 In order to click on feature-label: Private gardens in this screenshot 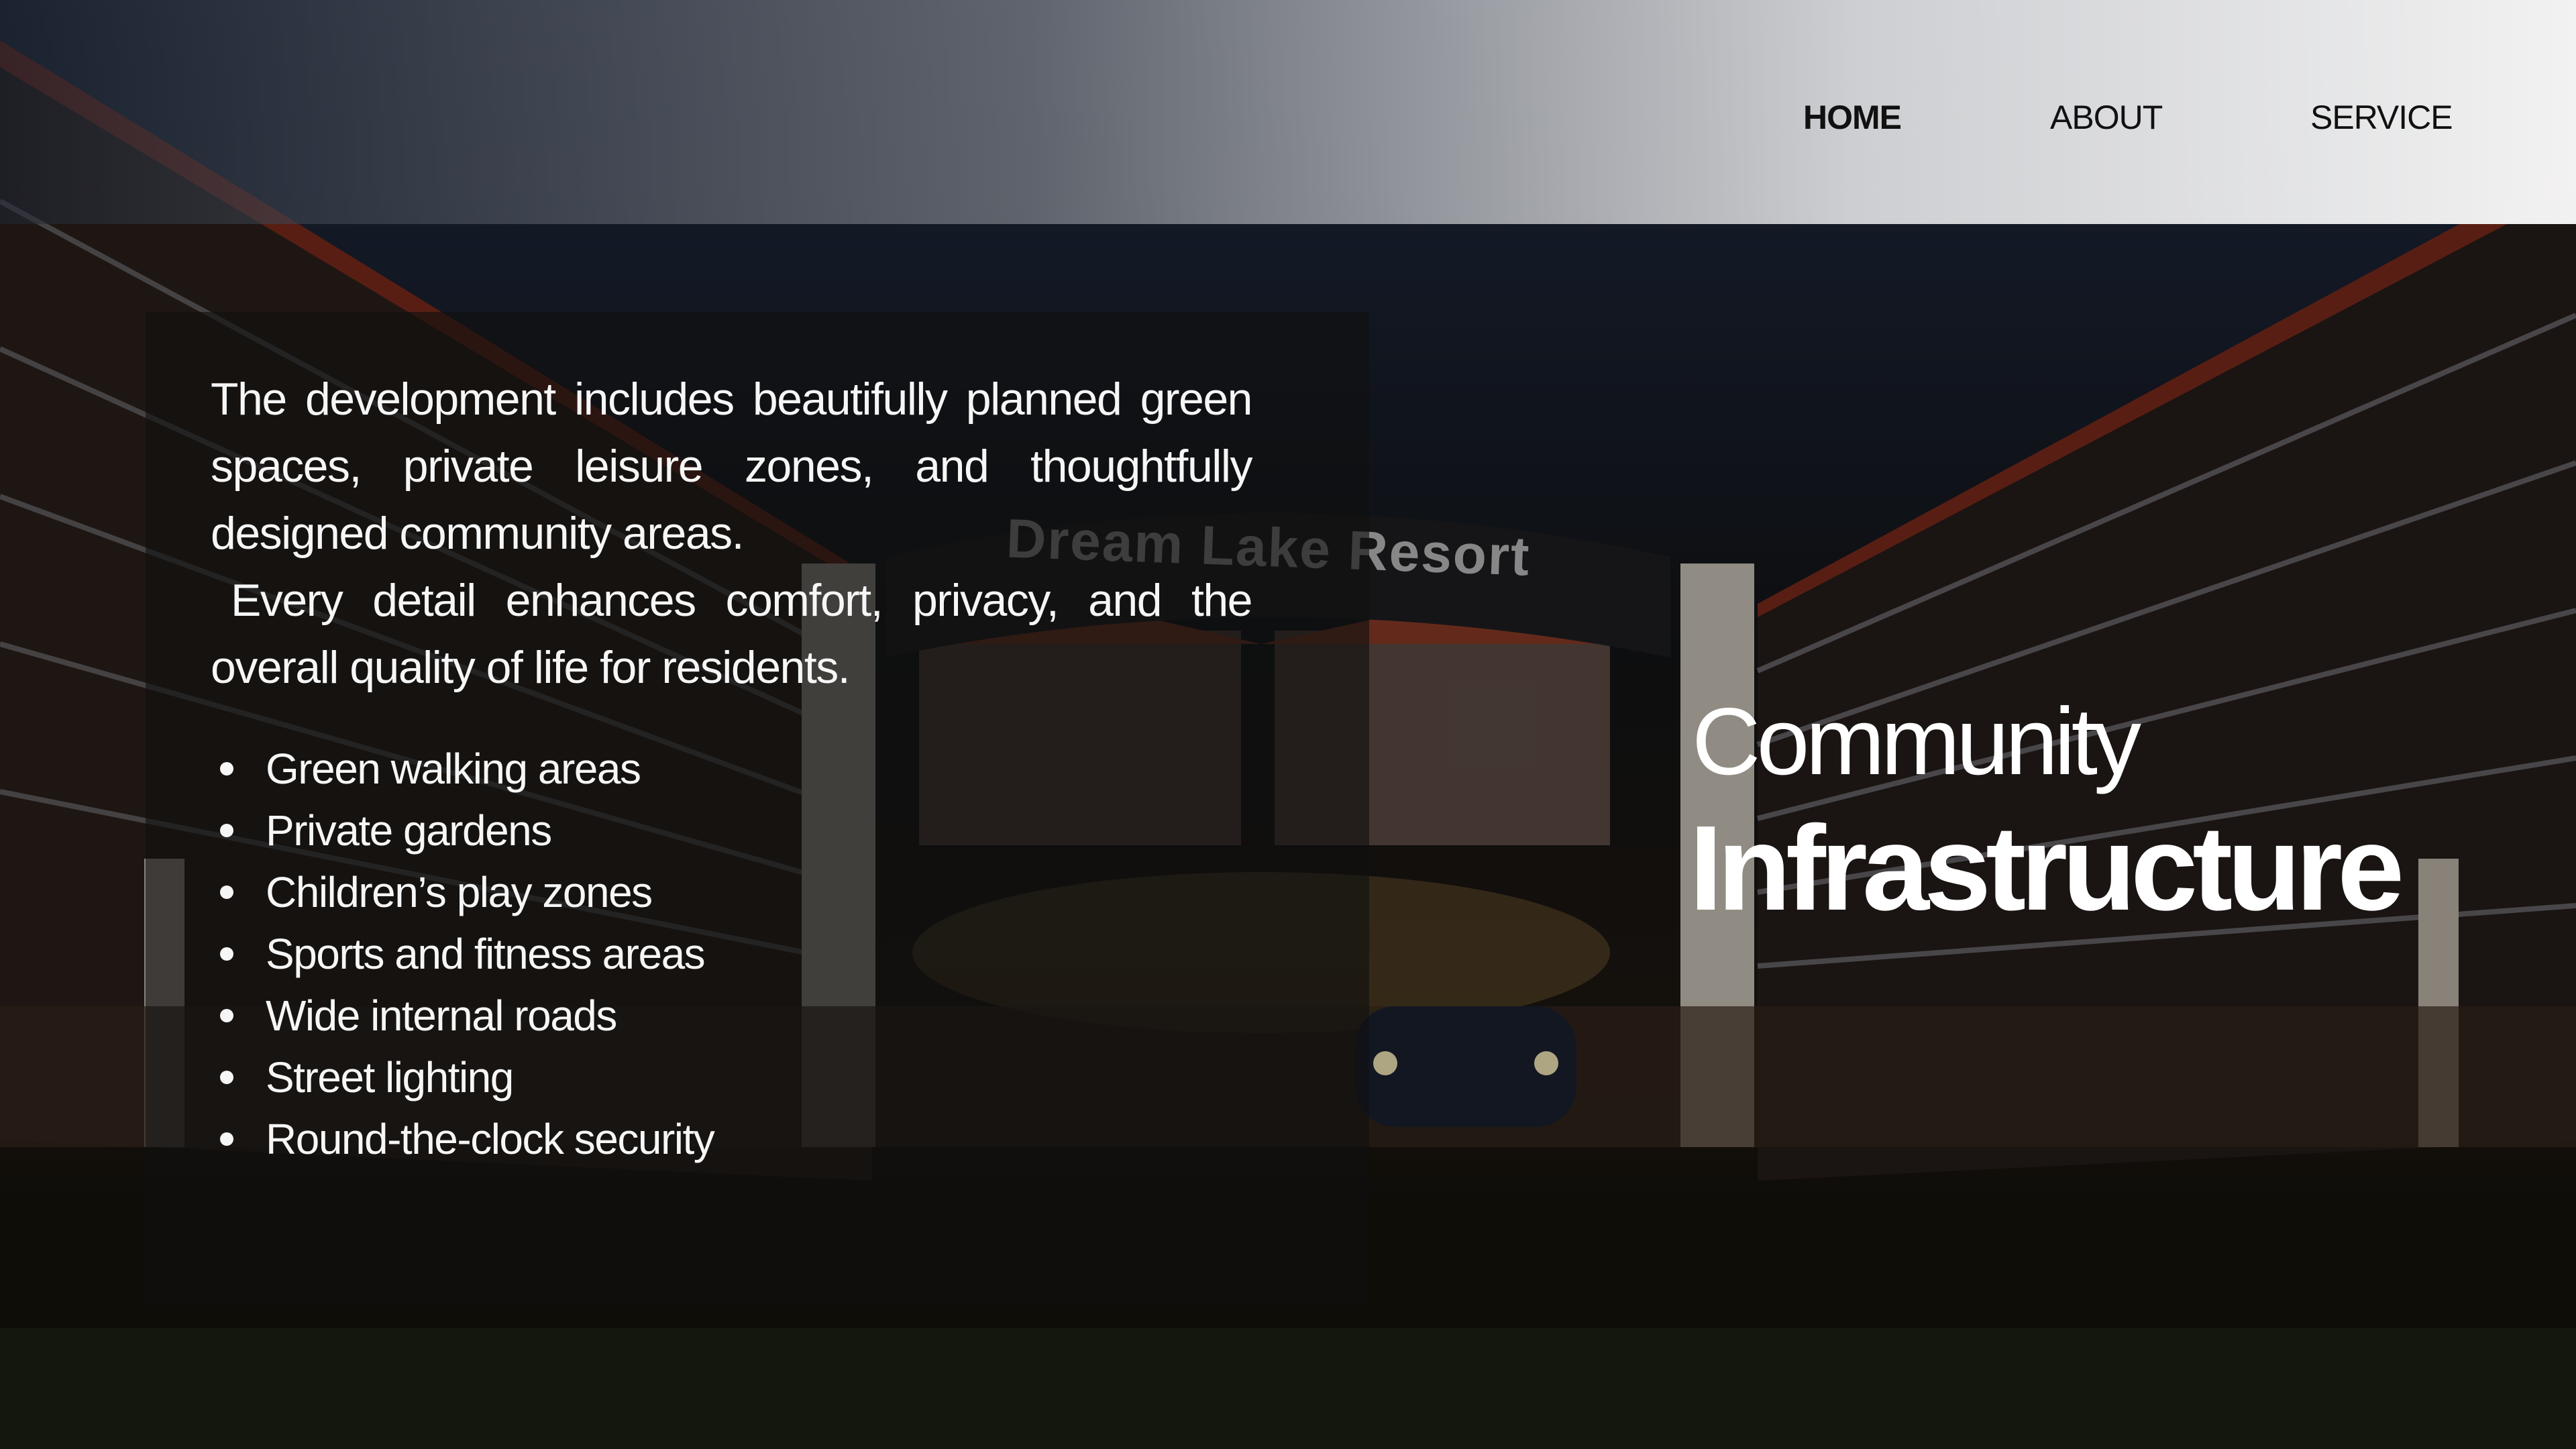, I will do `click(409, 830)`.